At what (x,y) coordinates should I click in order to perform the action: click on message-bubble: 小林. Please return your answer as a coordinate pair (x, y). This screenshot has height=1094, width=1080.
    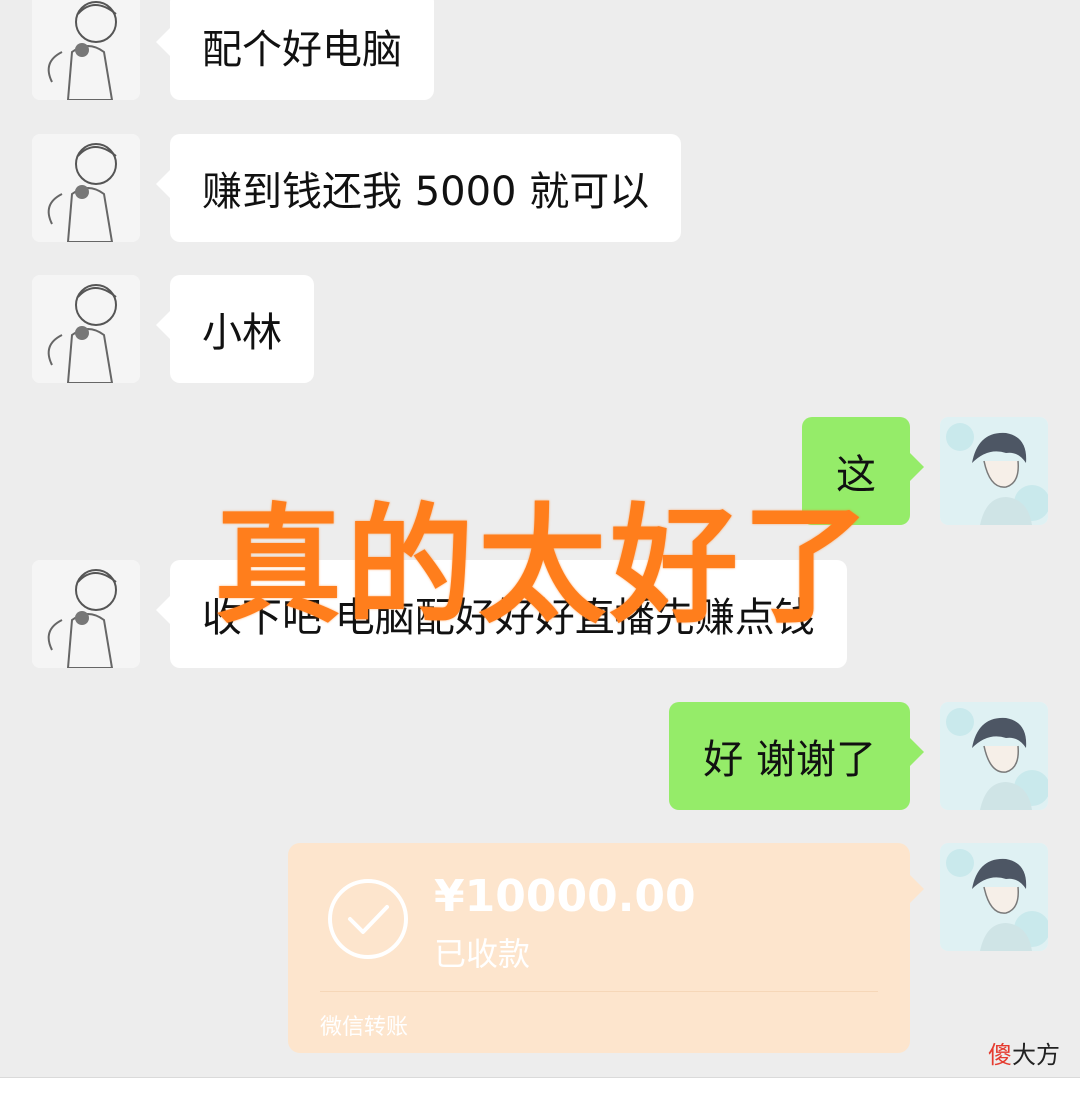
    Looking at the image, I should click on (235, 329).